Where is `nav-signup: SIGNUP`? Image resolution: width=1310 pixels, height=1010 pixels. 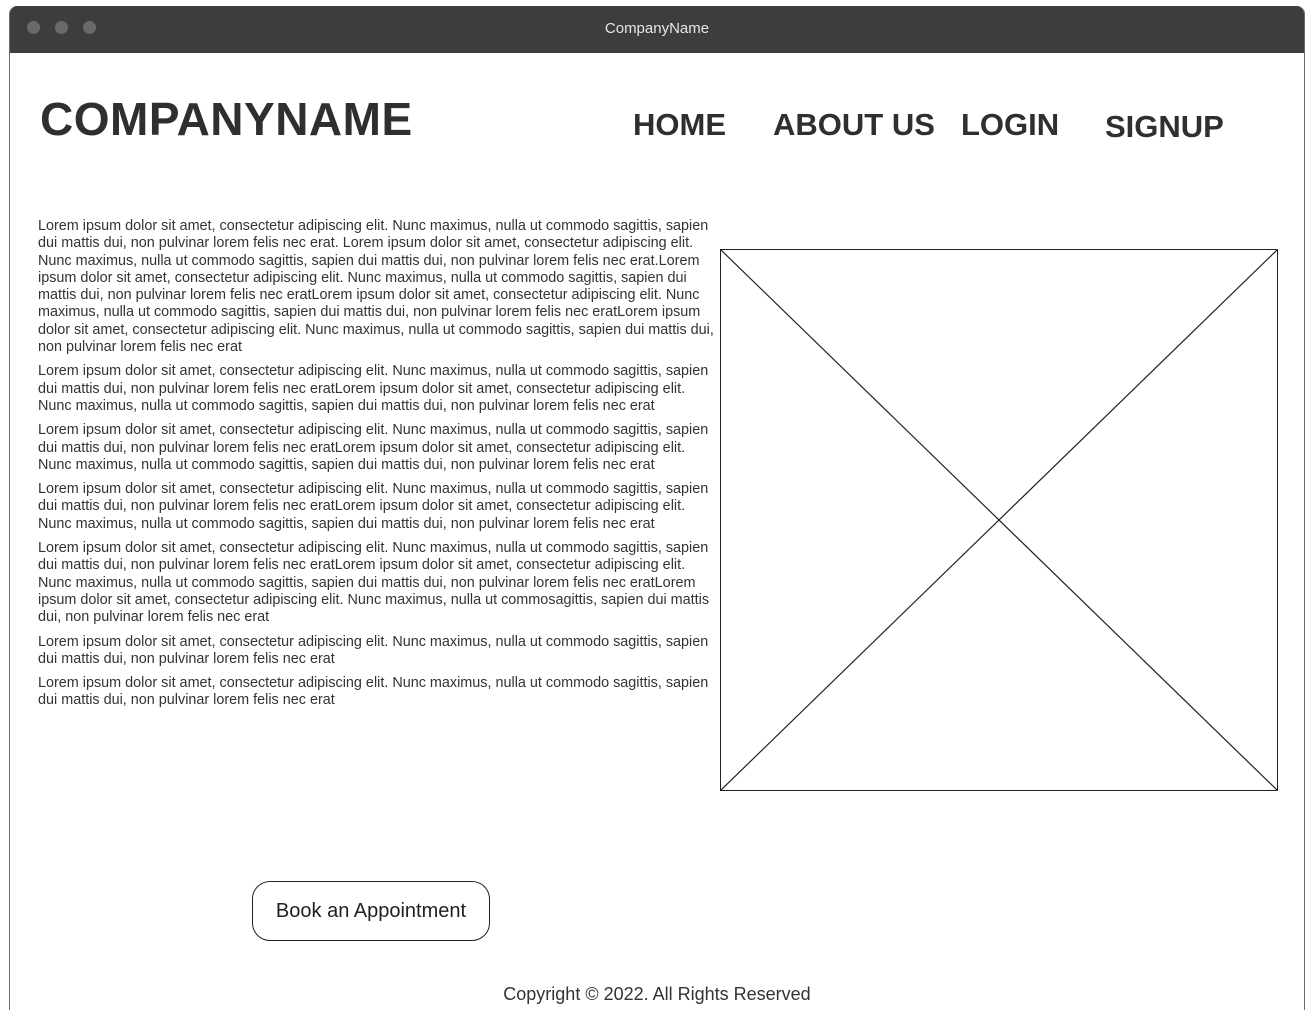
nav-signup: SIGNUP is located at coordinates (1164, 127).